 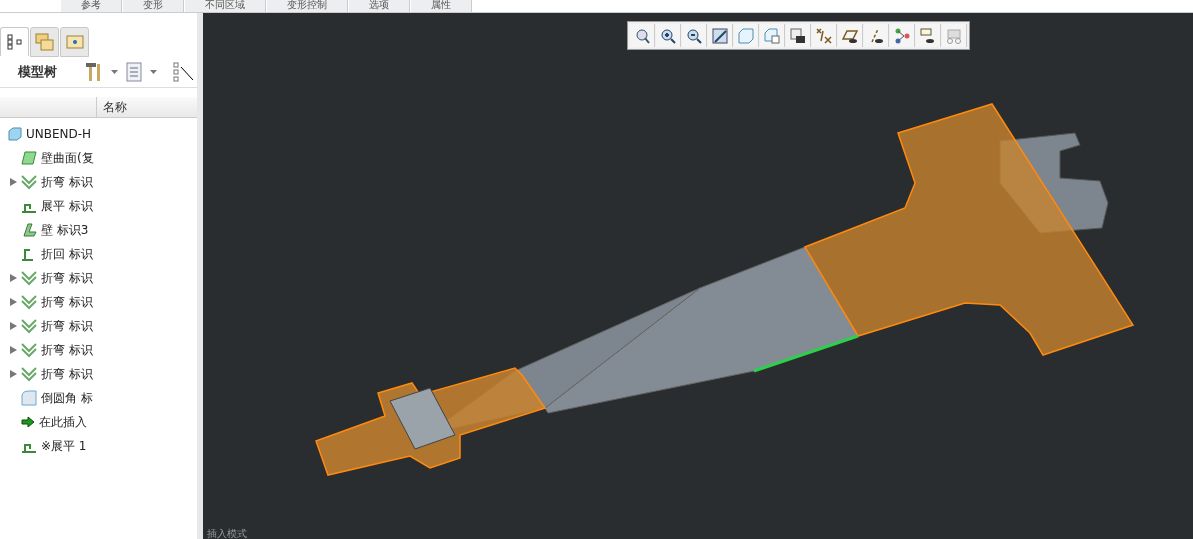 I want to click on plane-eye-icon, so click(x=849, y=35).